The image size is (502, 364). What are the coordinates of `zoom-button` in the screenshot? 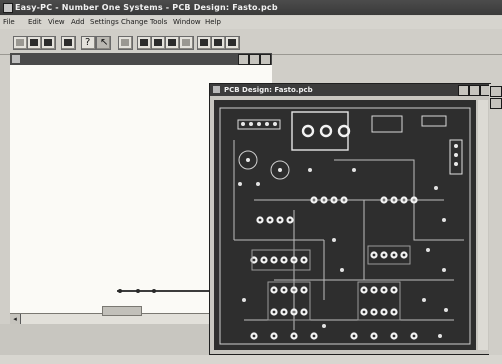 It's located at (68, 43).